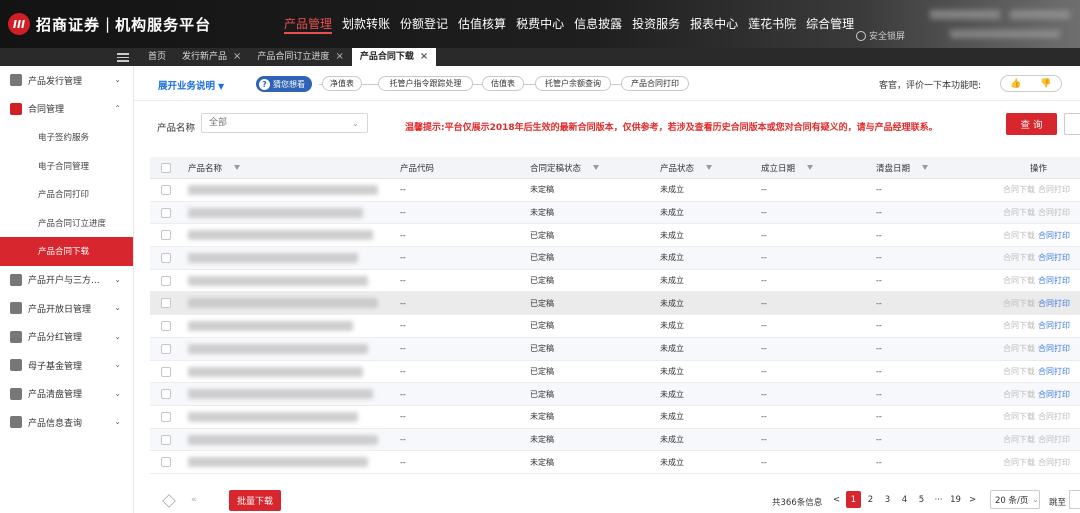  Describe the element at coordinates (342, 83) in the screenshot. I see `related-function-pill: 净值表` at that location.